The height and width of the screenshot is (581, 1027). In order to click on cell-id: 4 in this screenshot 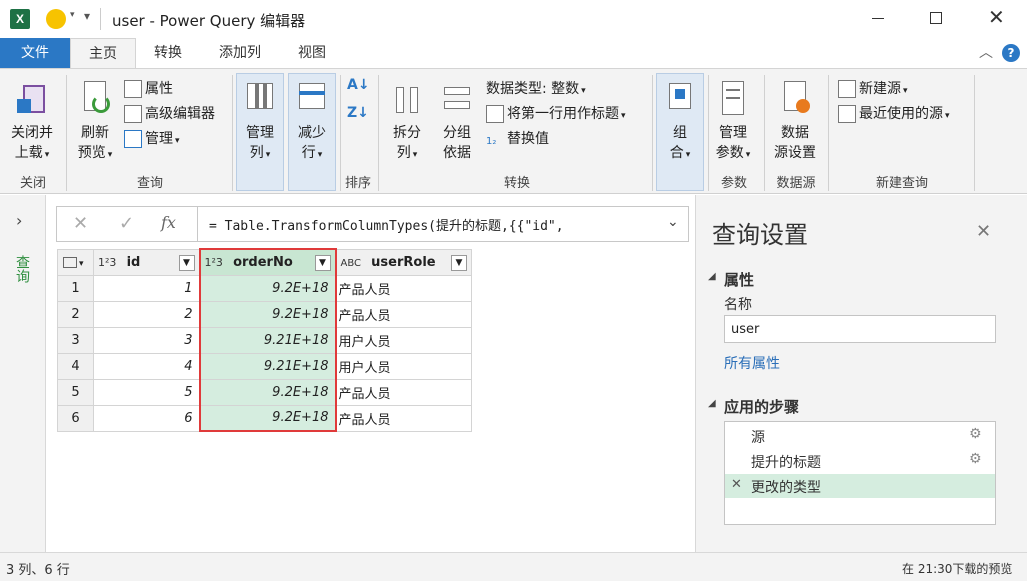, I will do `click(146, 366)`.